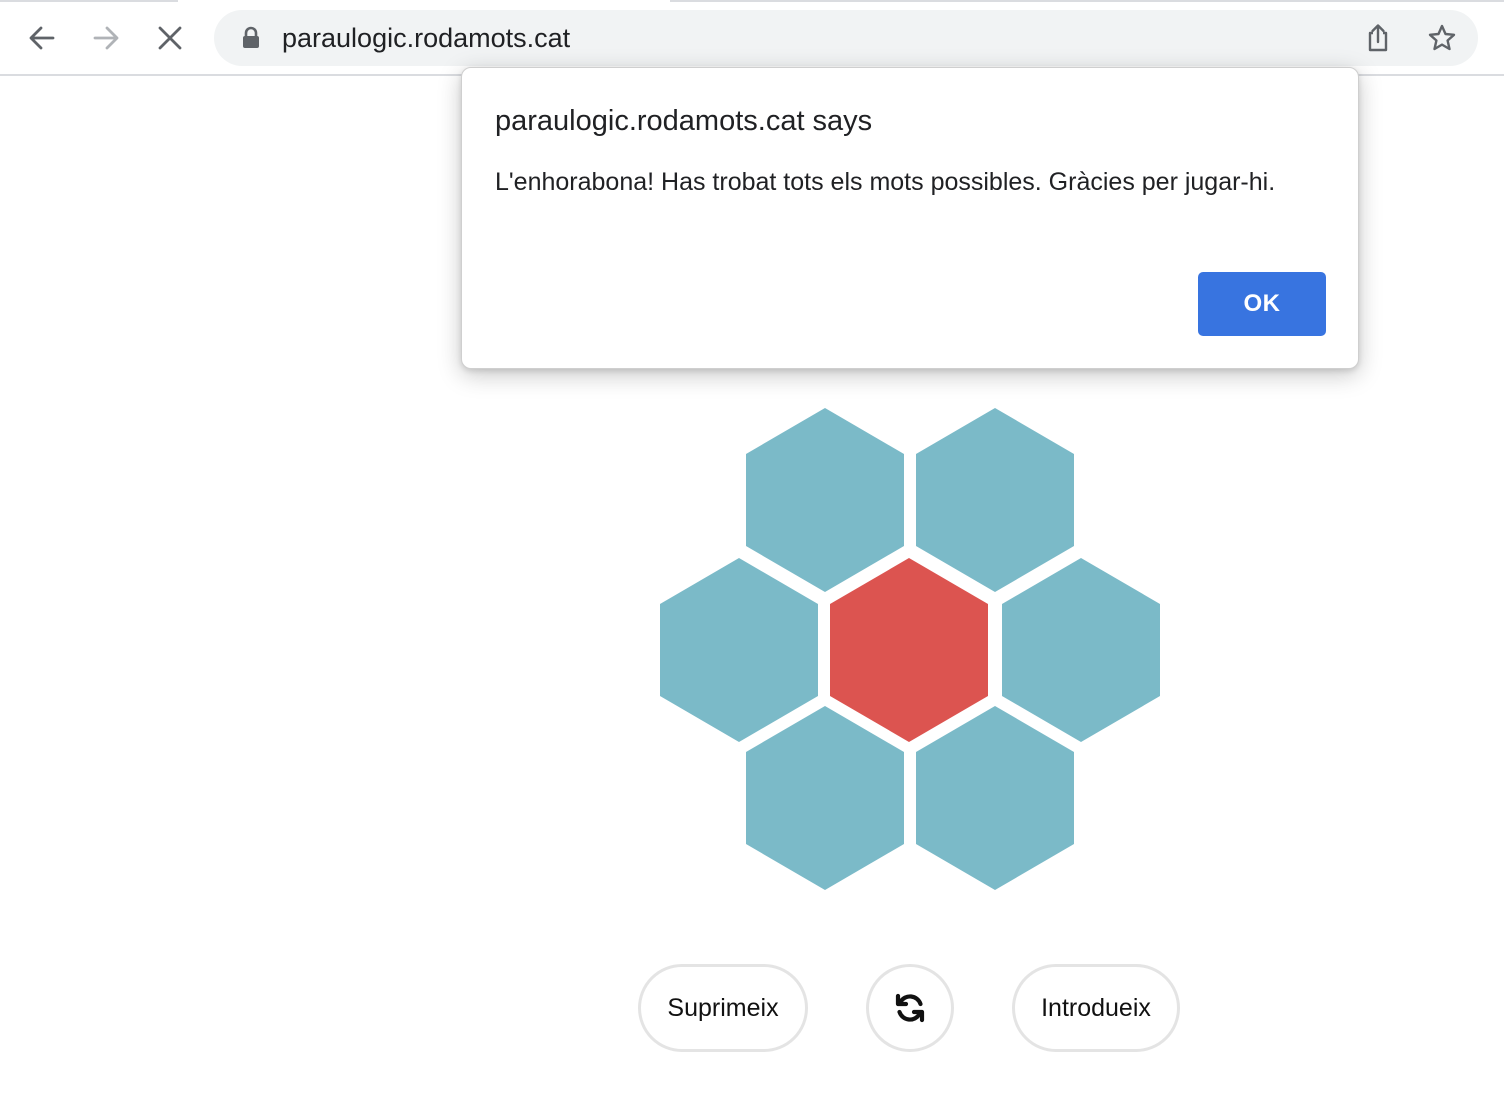  What do you see at coordinates (995, 798) in the screenshot?
I see `hex-cell-bottom-right` at bounding box center [995, 798].